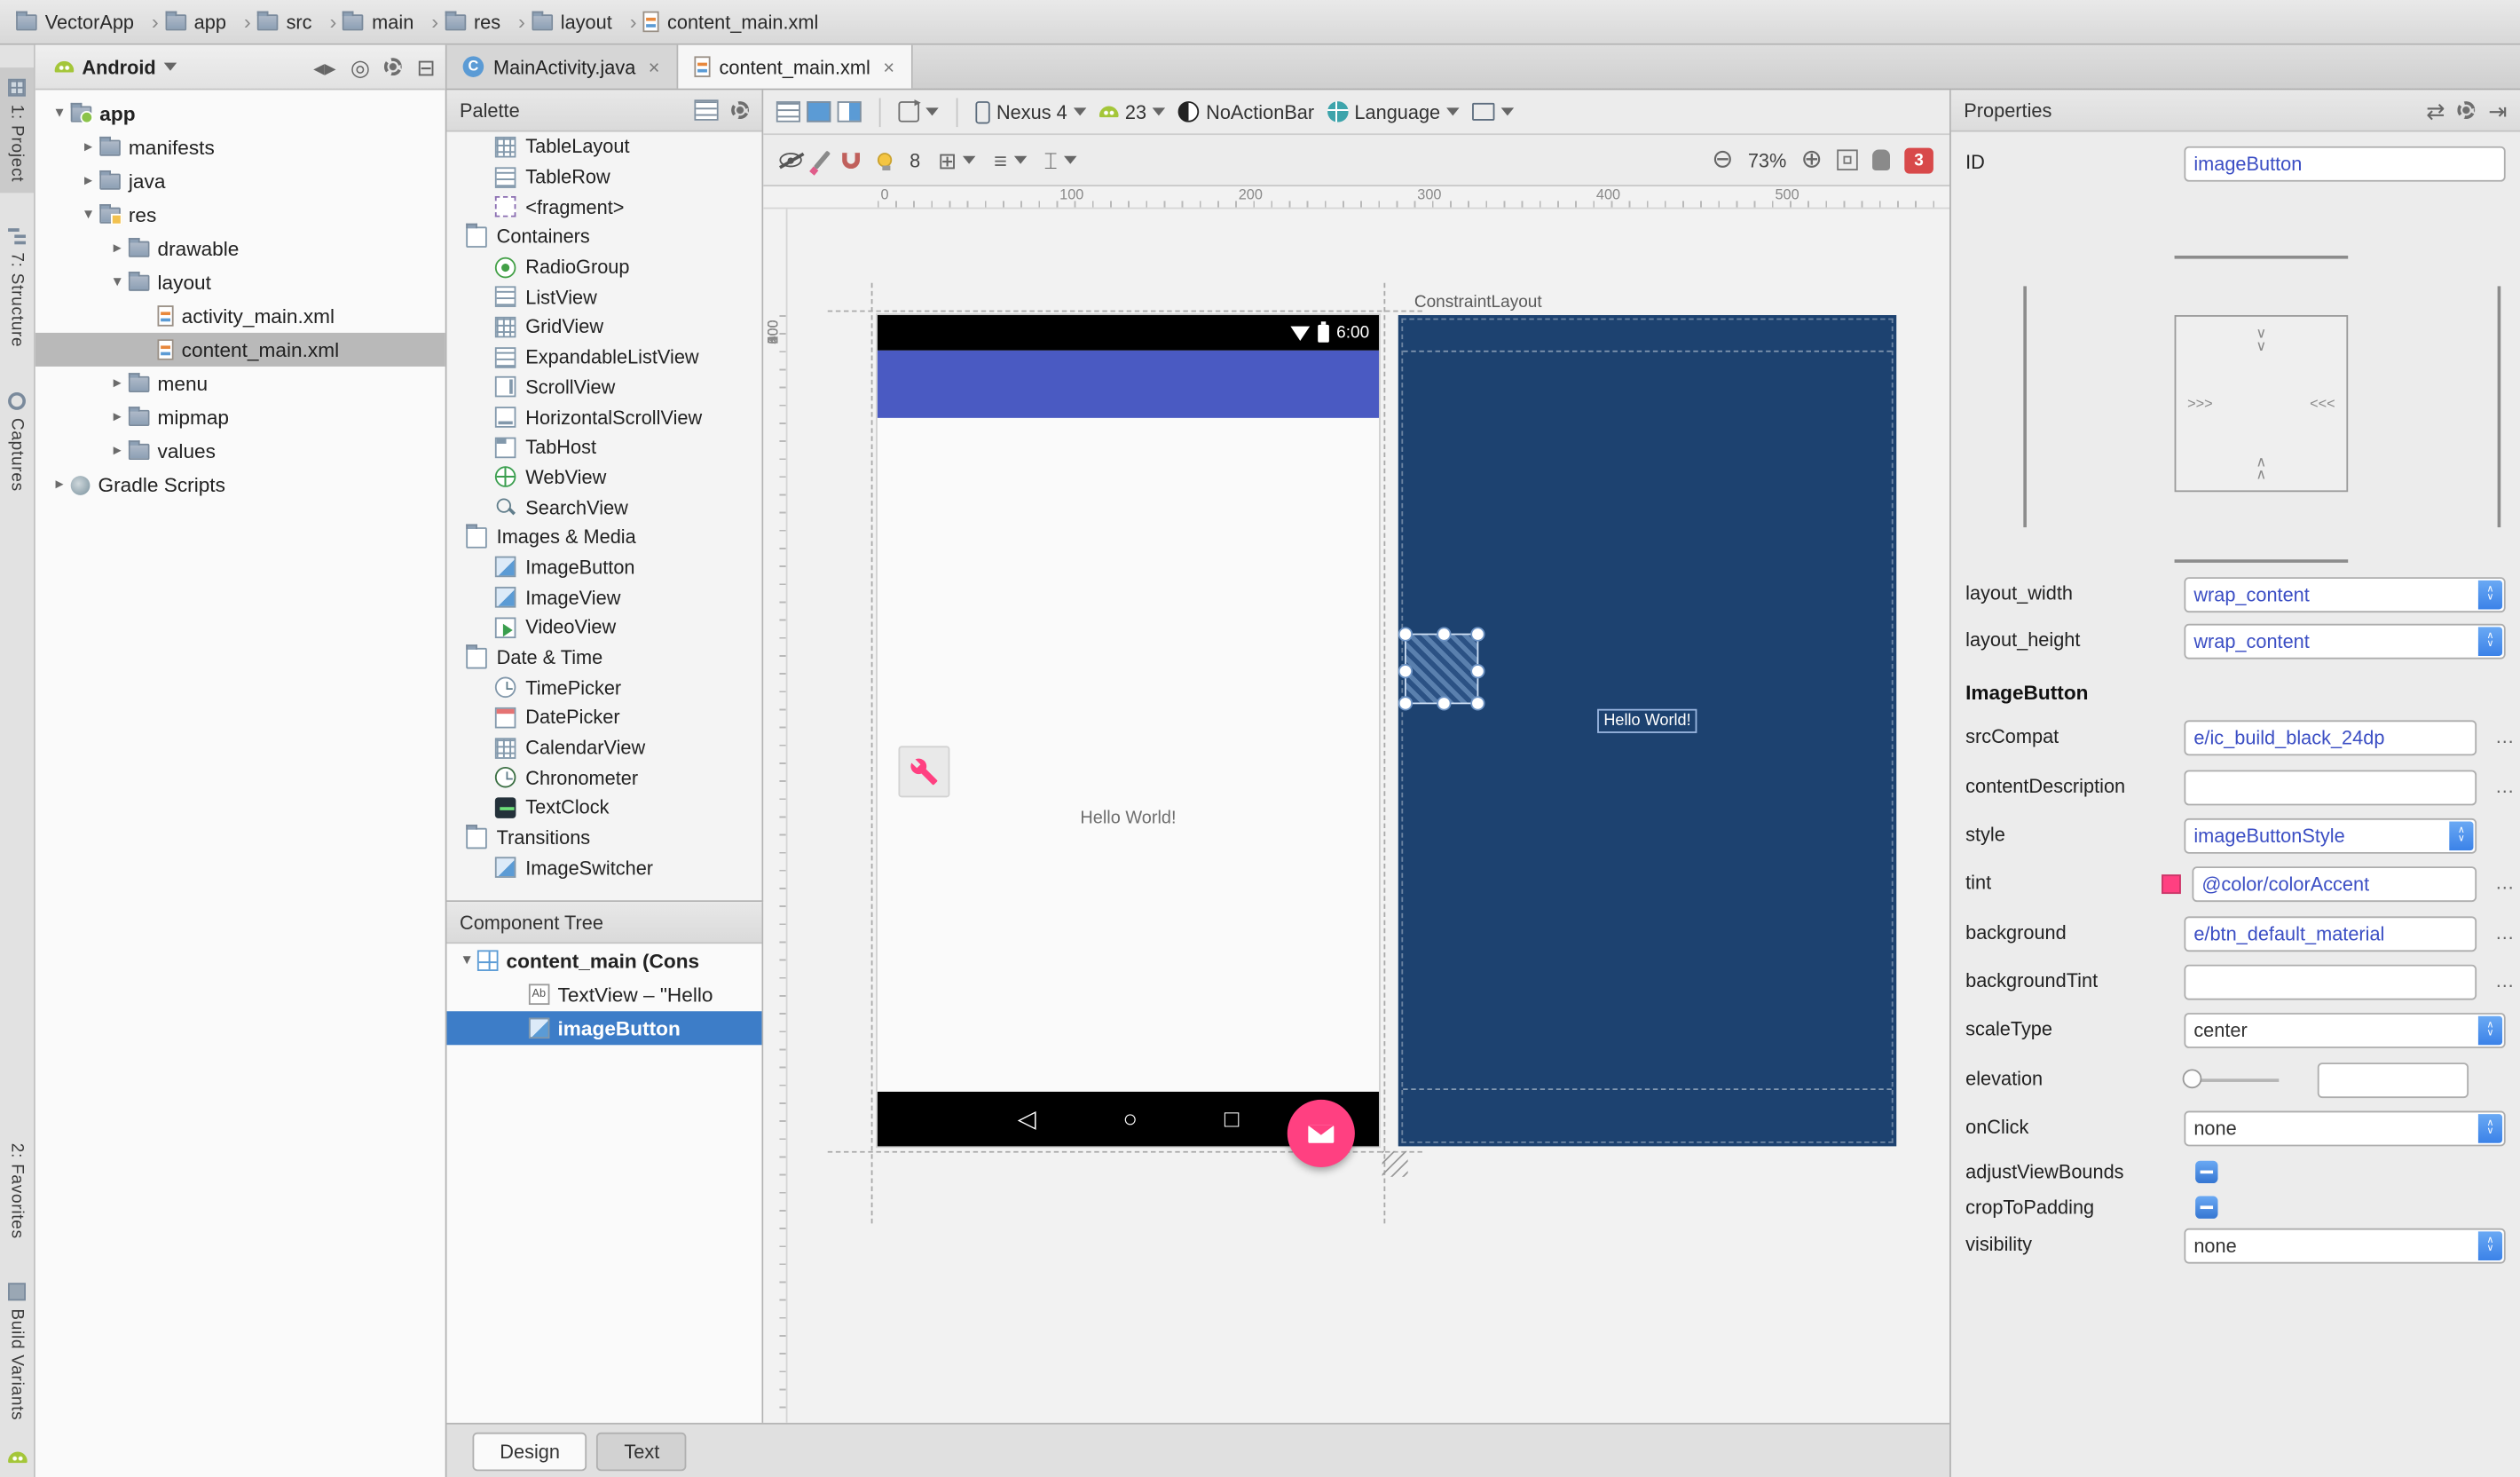 The height and width of the screenshot is (1477, 2520). Describe the element at coordinates (1494, 111) in the screenshot. I see `target-device-selector` at that location.